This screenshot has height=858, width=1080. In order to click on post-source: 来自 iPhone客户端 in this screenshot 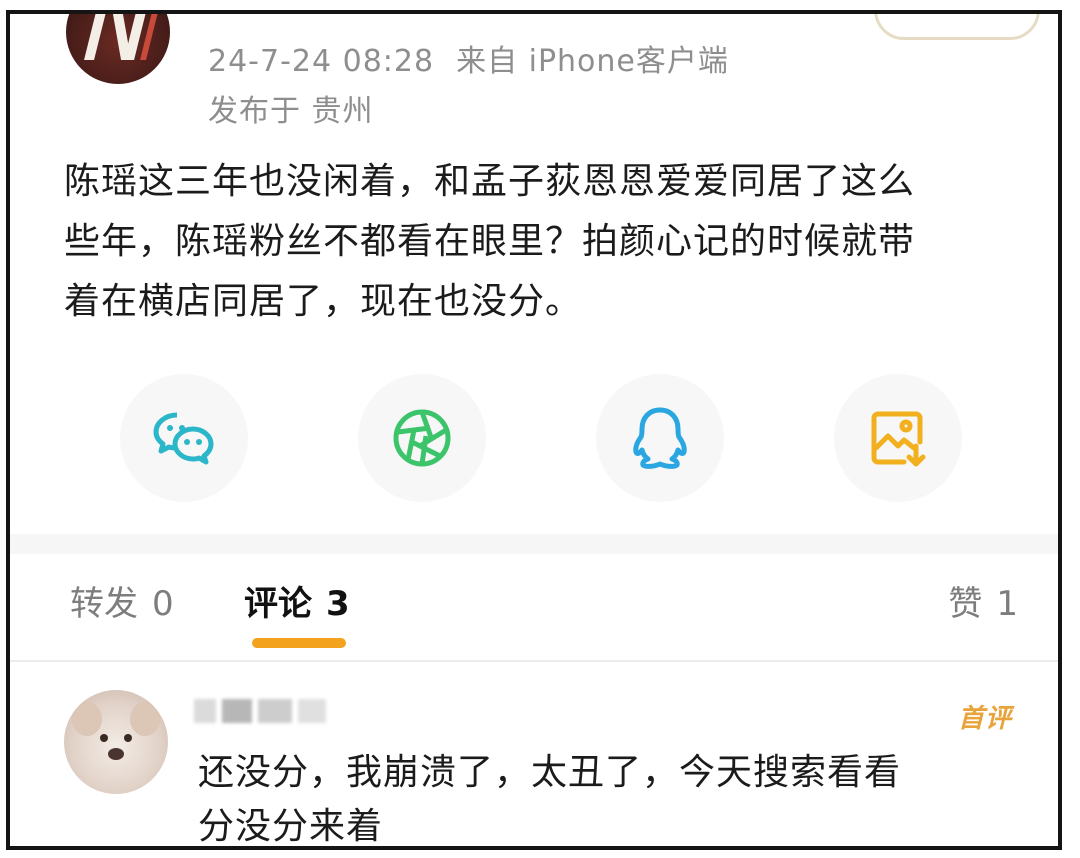, I will do `click(592, 61)`.